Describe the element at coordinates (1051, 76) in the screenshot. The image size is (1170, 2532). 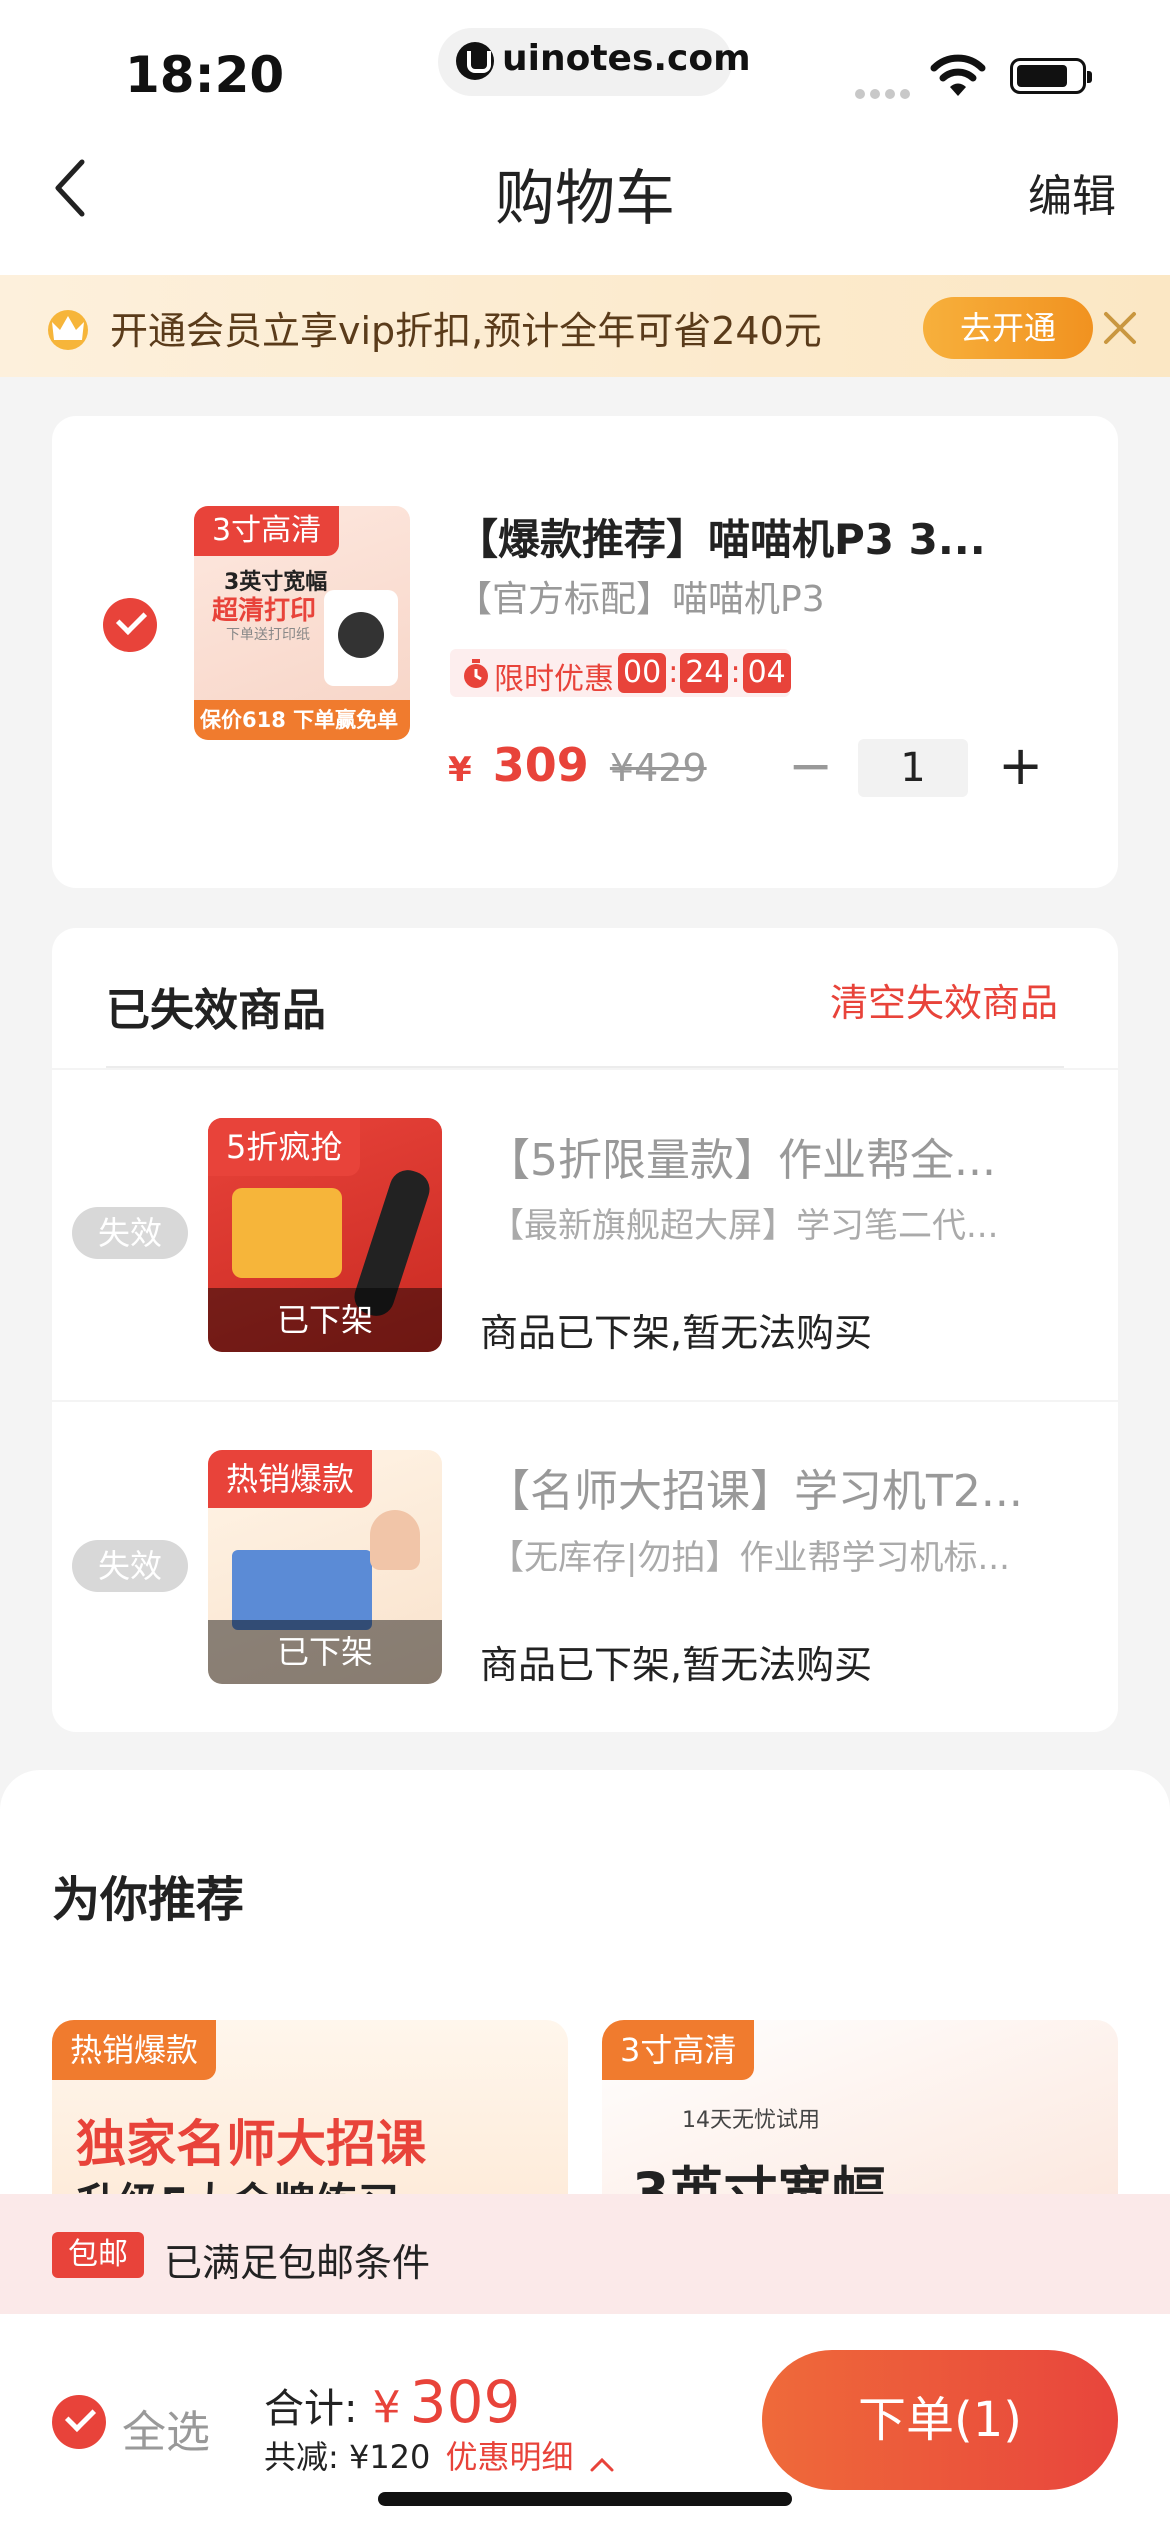
I see `battery-icon` at that location.